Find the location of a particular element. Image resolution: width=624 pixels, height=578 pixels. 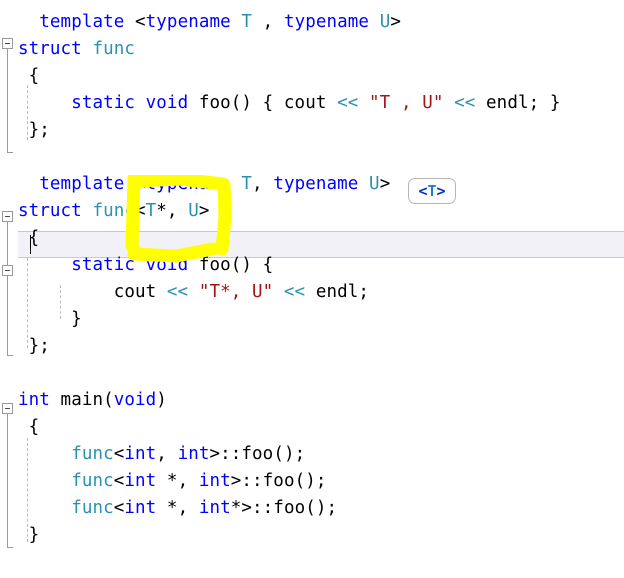

code-token: foo() { cout is located at coordinates (263, 103).